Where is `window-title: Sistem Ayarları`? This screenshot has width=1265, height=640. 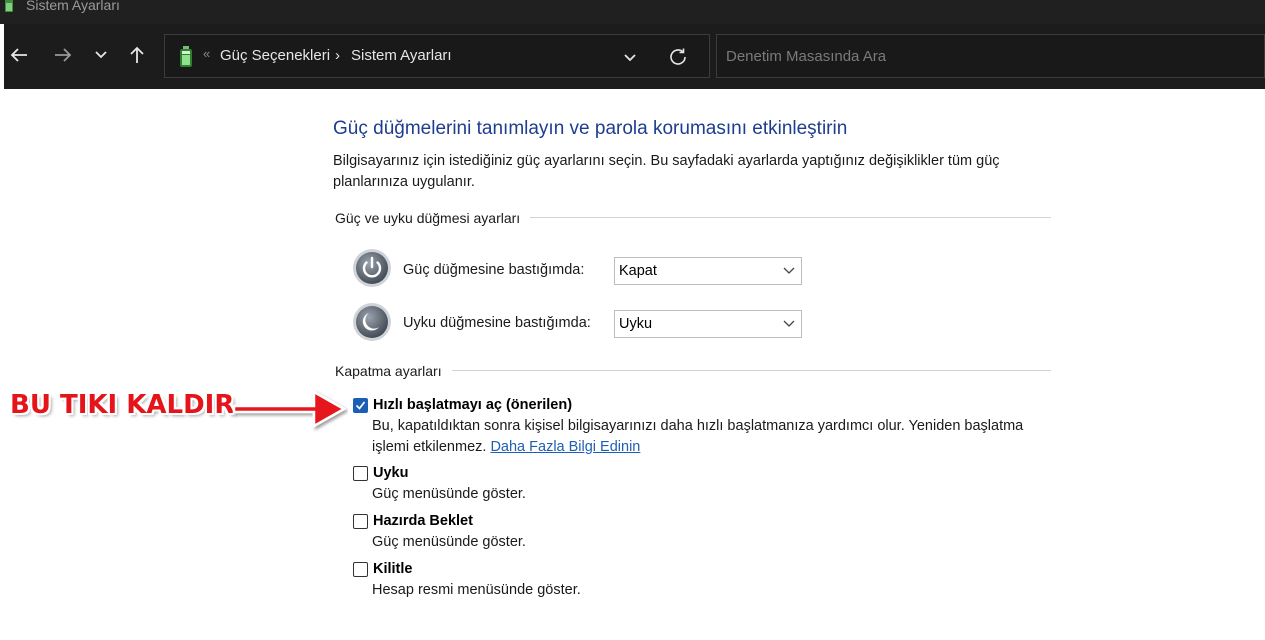 window-title: Sistem Ayarları is located at coordinates (73, 6).